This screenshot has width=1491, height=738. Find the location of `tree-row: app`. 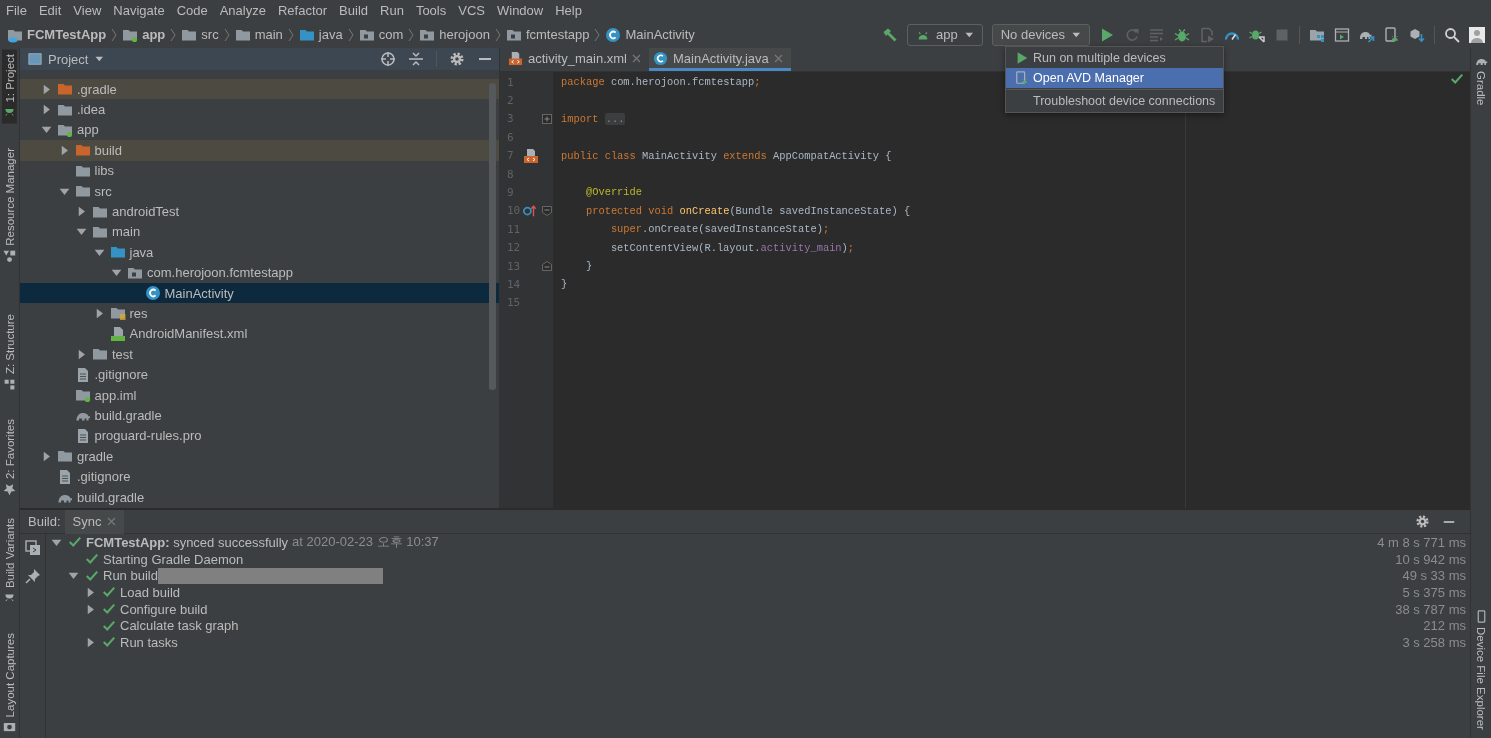

tree-row: app is located at coordinates (259, 130).